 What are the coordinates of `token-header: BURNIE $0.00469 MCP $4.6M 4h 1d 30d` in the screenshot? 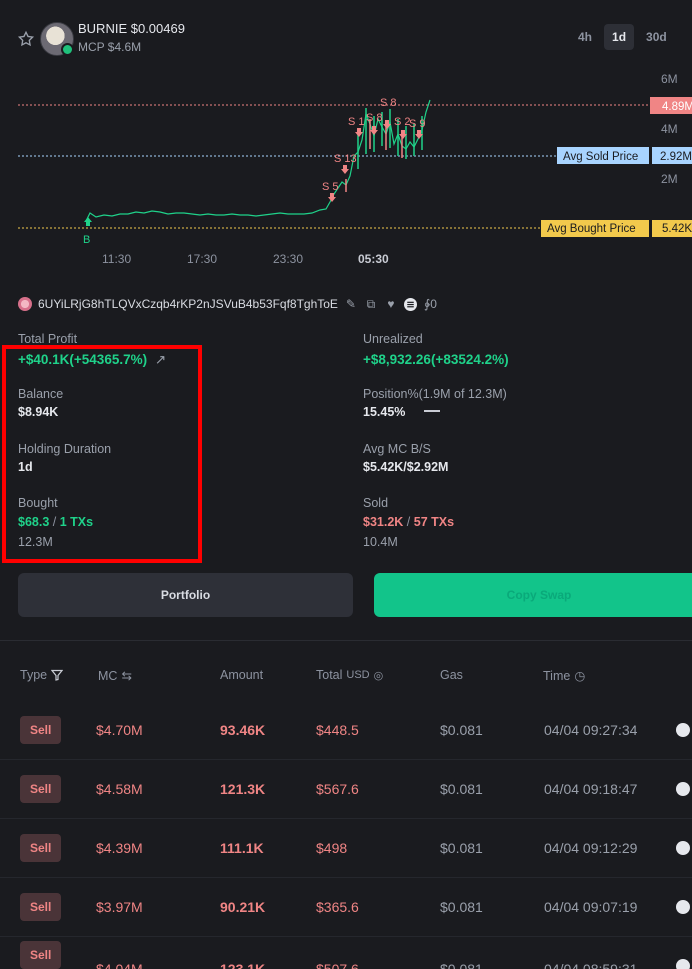 It's located at (346, 32).